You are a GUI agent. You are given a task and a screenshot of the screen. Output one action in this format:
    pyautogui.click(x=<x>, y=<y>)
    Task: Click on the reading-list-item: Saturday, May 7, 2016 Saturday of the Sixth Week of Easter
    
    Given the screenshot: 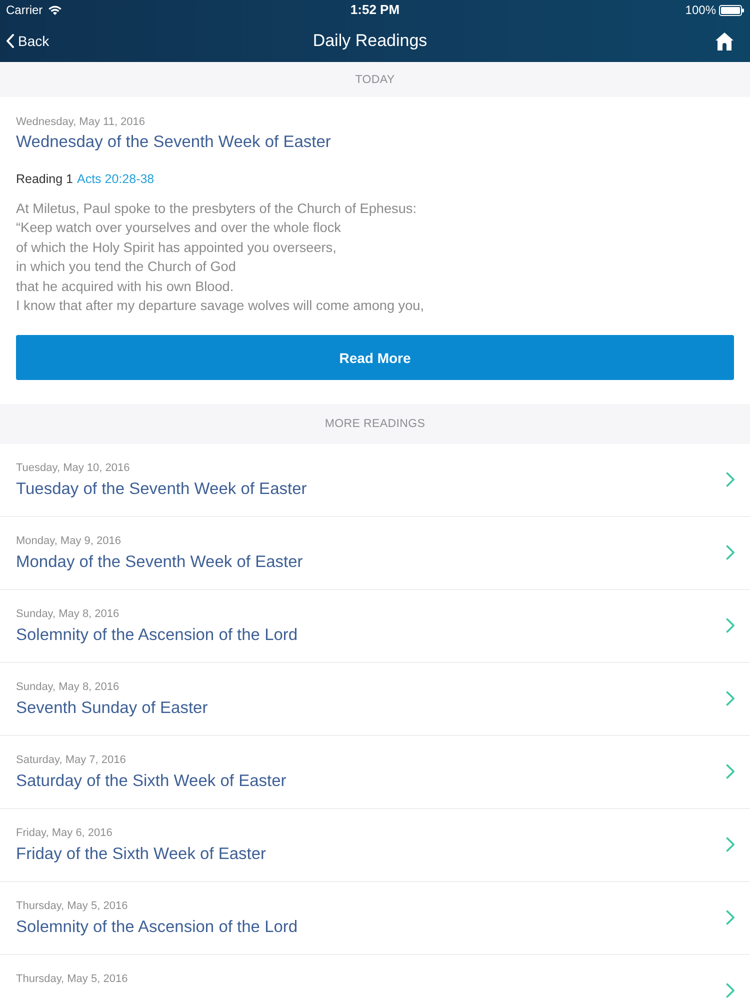 What is the action you would take?
    pyautogui.click(x=375, y=773)
    